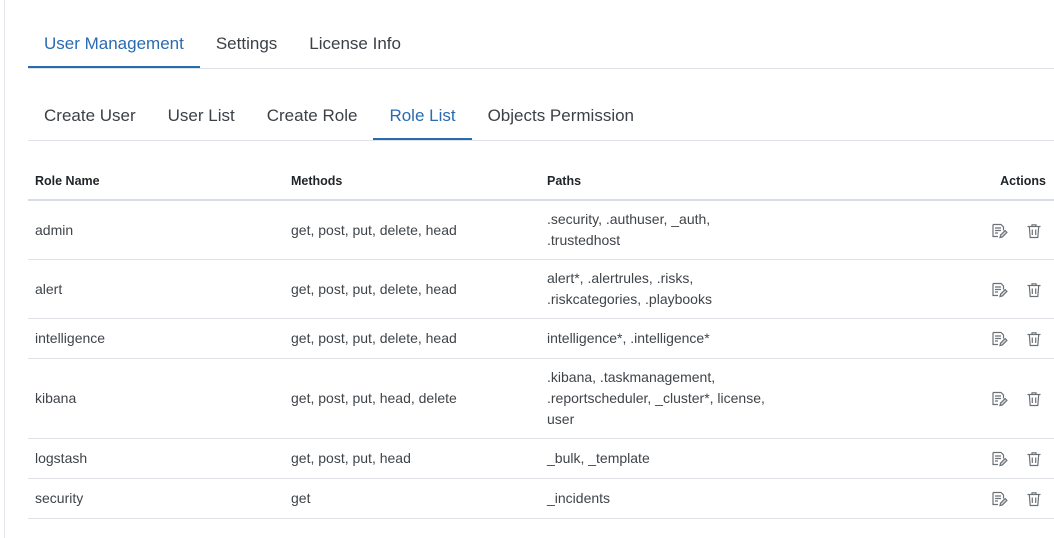 The height and width of the screenshot is (538, 1054). Describe the element at coordinates (668, 458) in the screenshot. I see `paths-cell: _bulk, _template` at that location.